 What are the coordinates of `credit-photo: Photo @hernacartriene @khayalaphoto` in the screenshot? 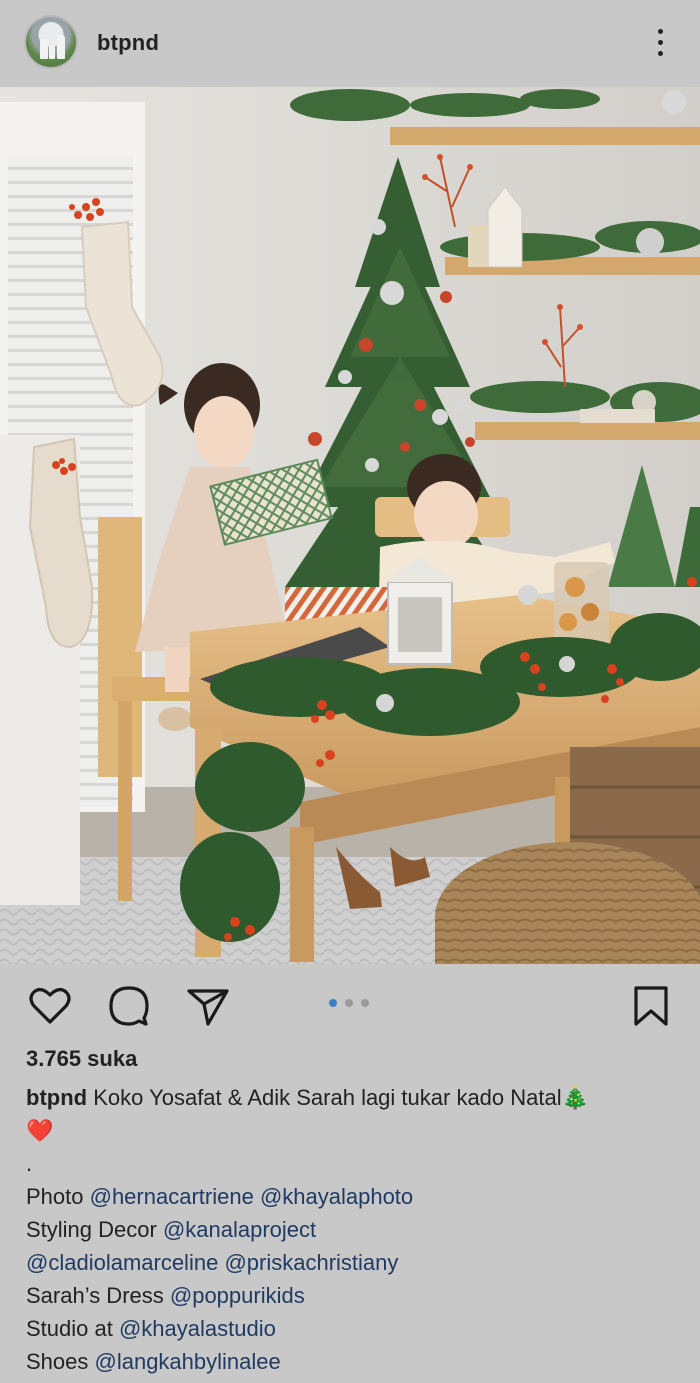 It's located at (356, 1196).